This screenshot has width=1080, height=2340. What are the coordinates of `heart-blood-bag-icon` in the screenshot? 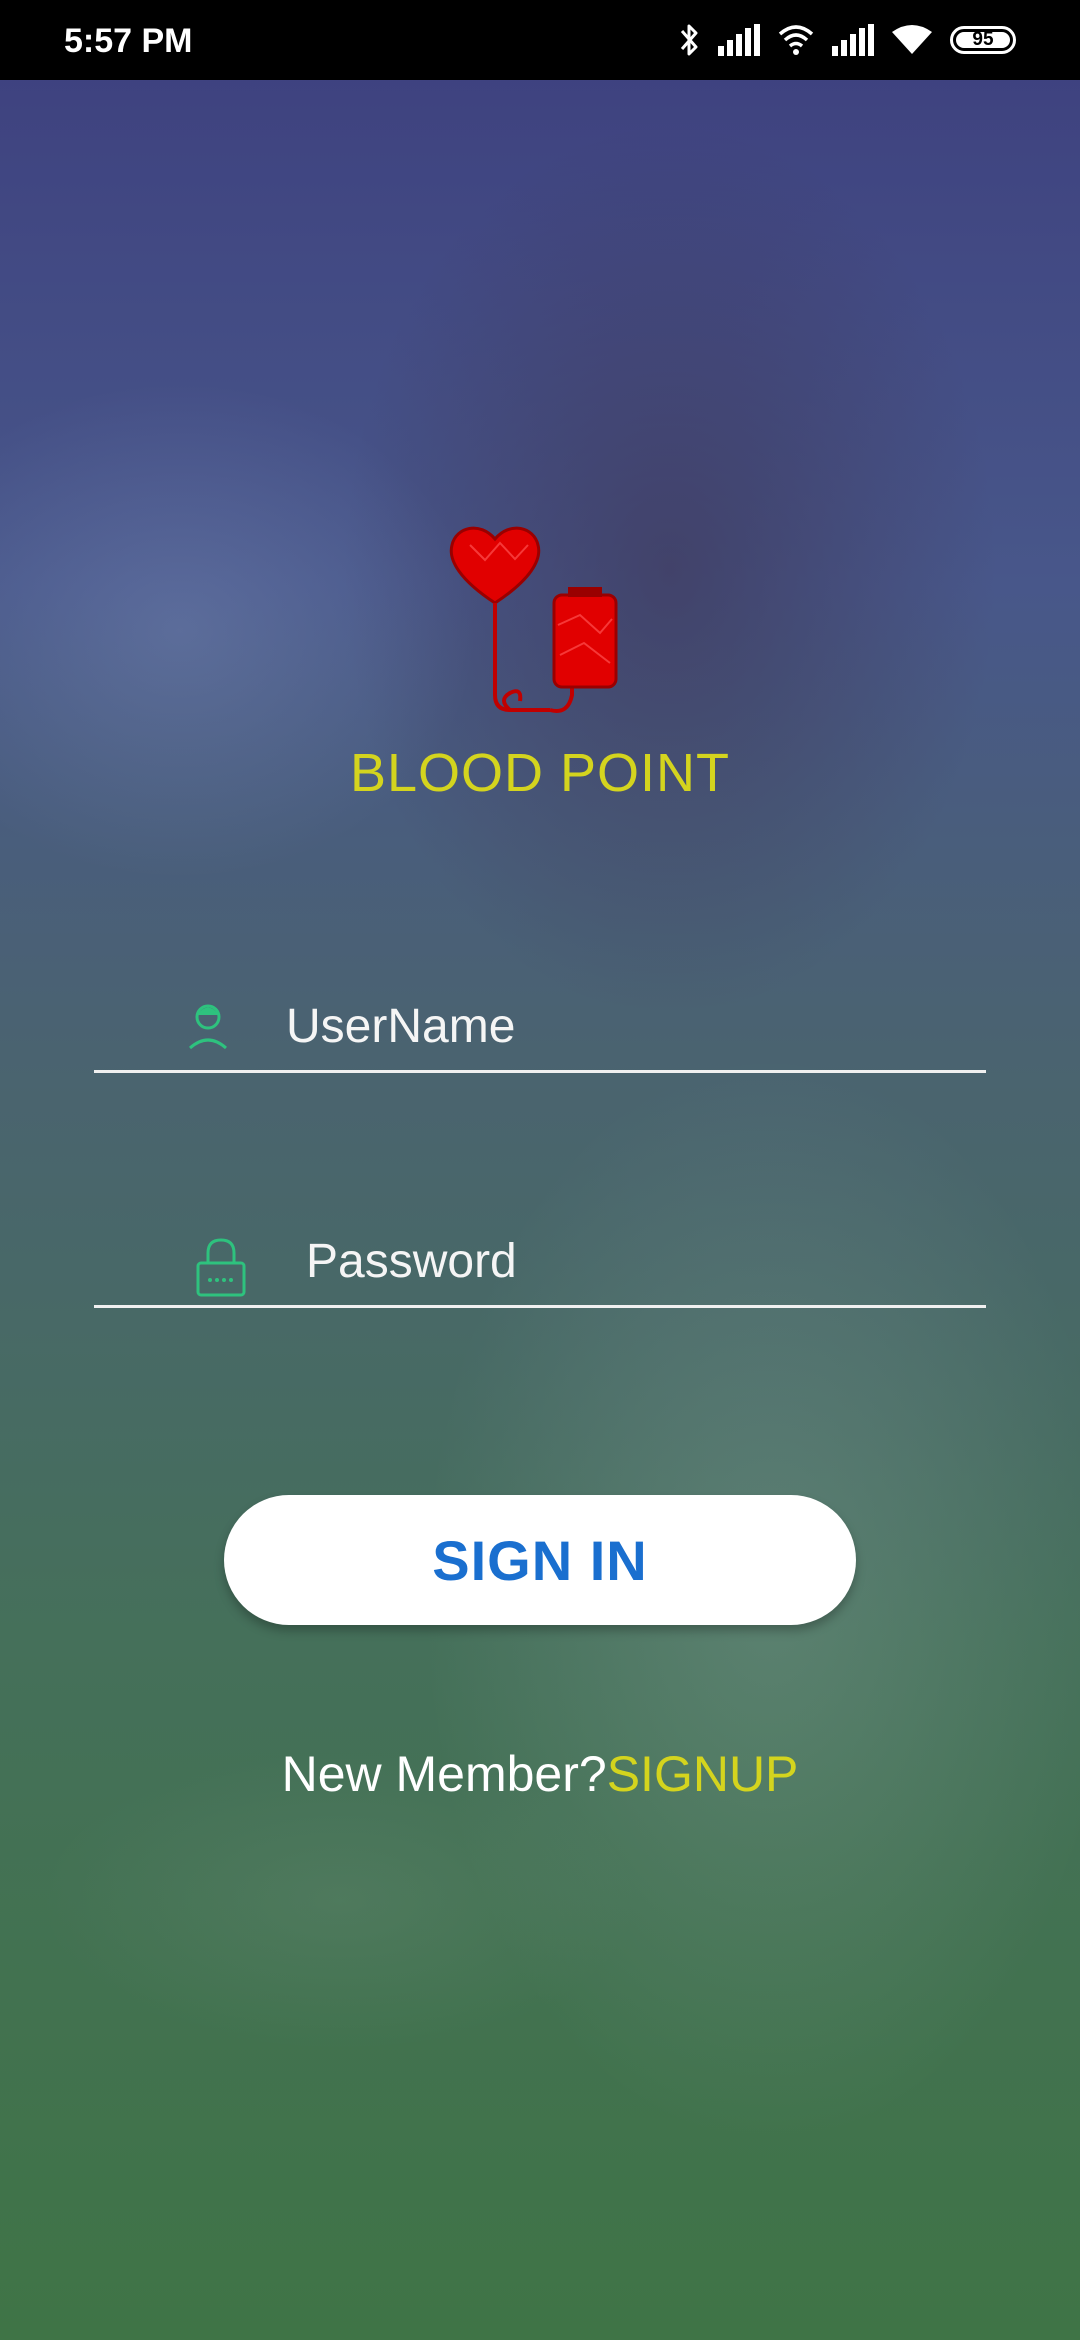 It's located at (533, 619).